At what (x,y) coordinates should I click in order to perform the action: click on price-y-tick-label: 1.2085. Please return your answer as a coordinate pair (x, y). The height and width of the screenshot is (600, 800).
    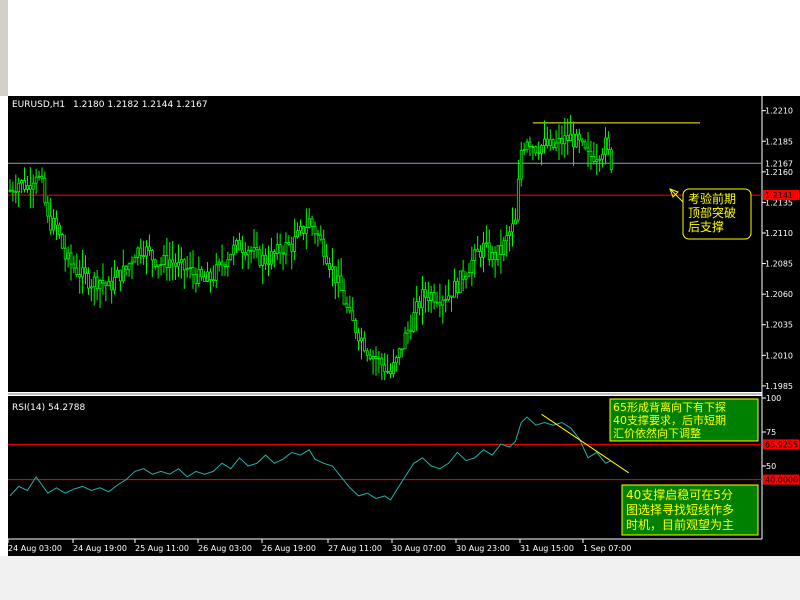
    Looking at the image, I should click on (779, 264).